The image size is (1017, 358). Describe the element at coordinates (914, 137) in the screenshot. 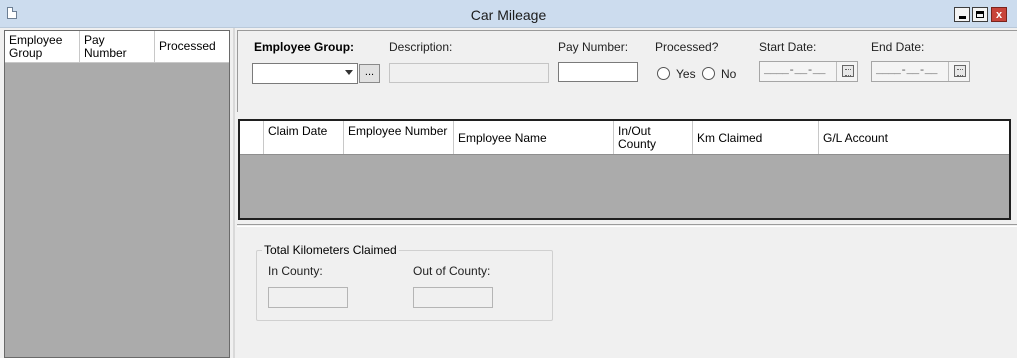

I see `column-header-gl-account: G/L Account` at that location.